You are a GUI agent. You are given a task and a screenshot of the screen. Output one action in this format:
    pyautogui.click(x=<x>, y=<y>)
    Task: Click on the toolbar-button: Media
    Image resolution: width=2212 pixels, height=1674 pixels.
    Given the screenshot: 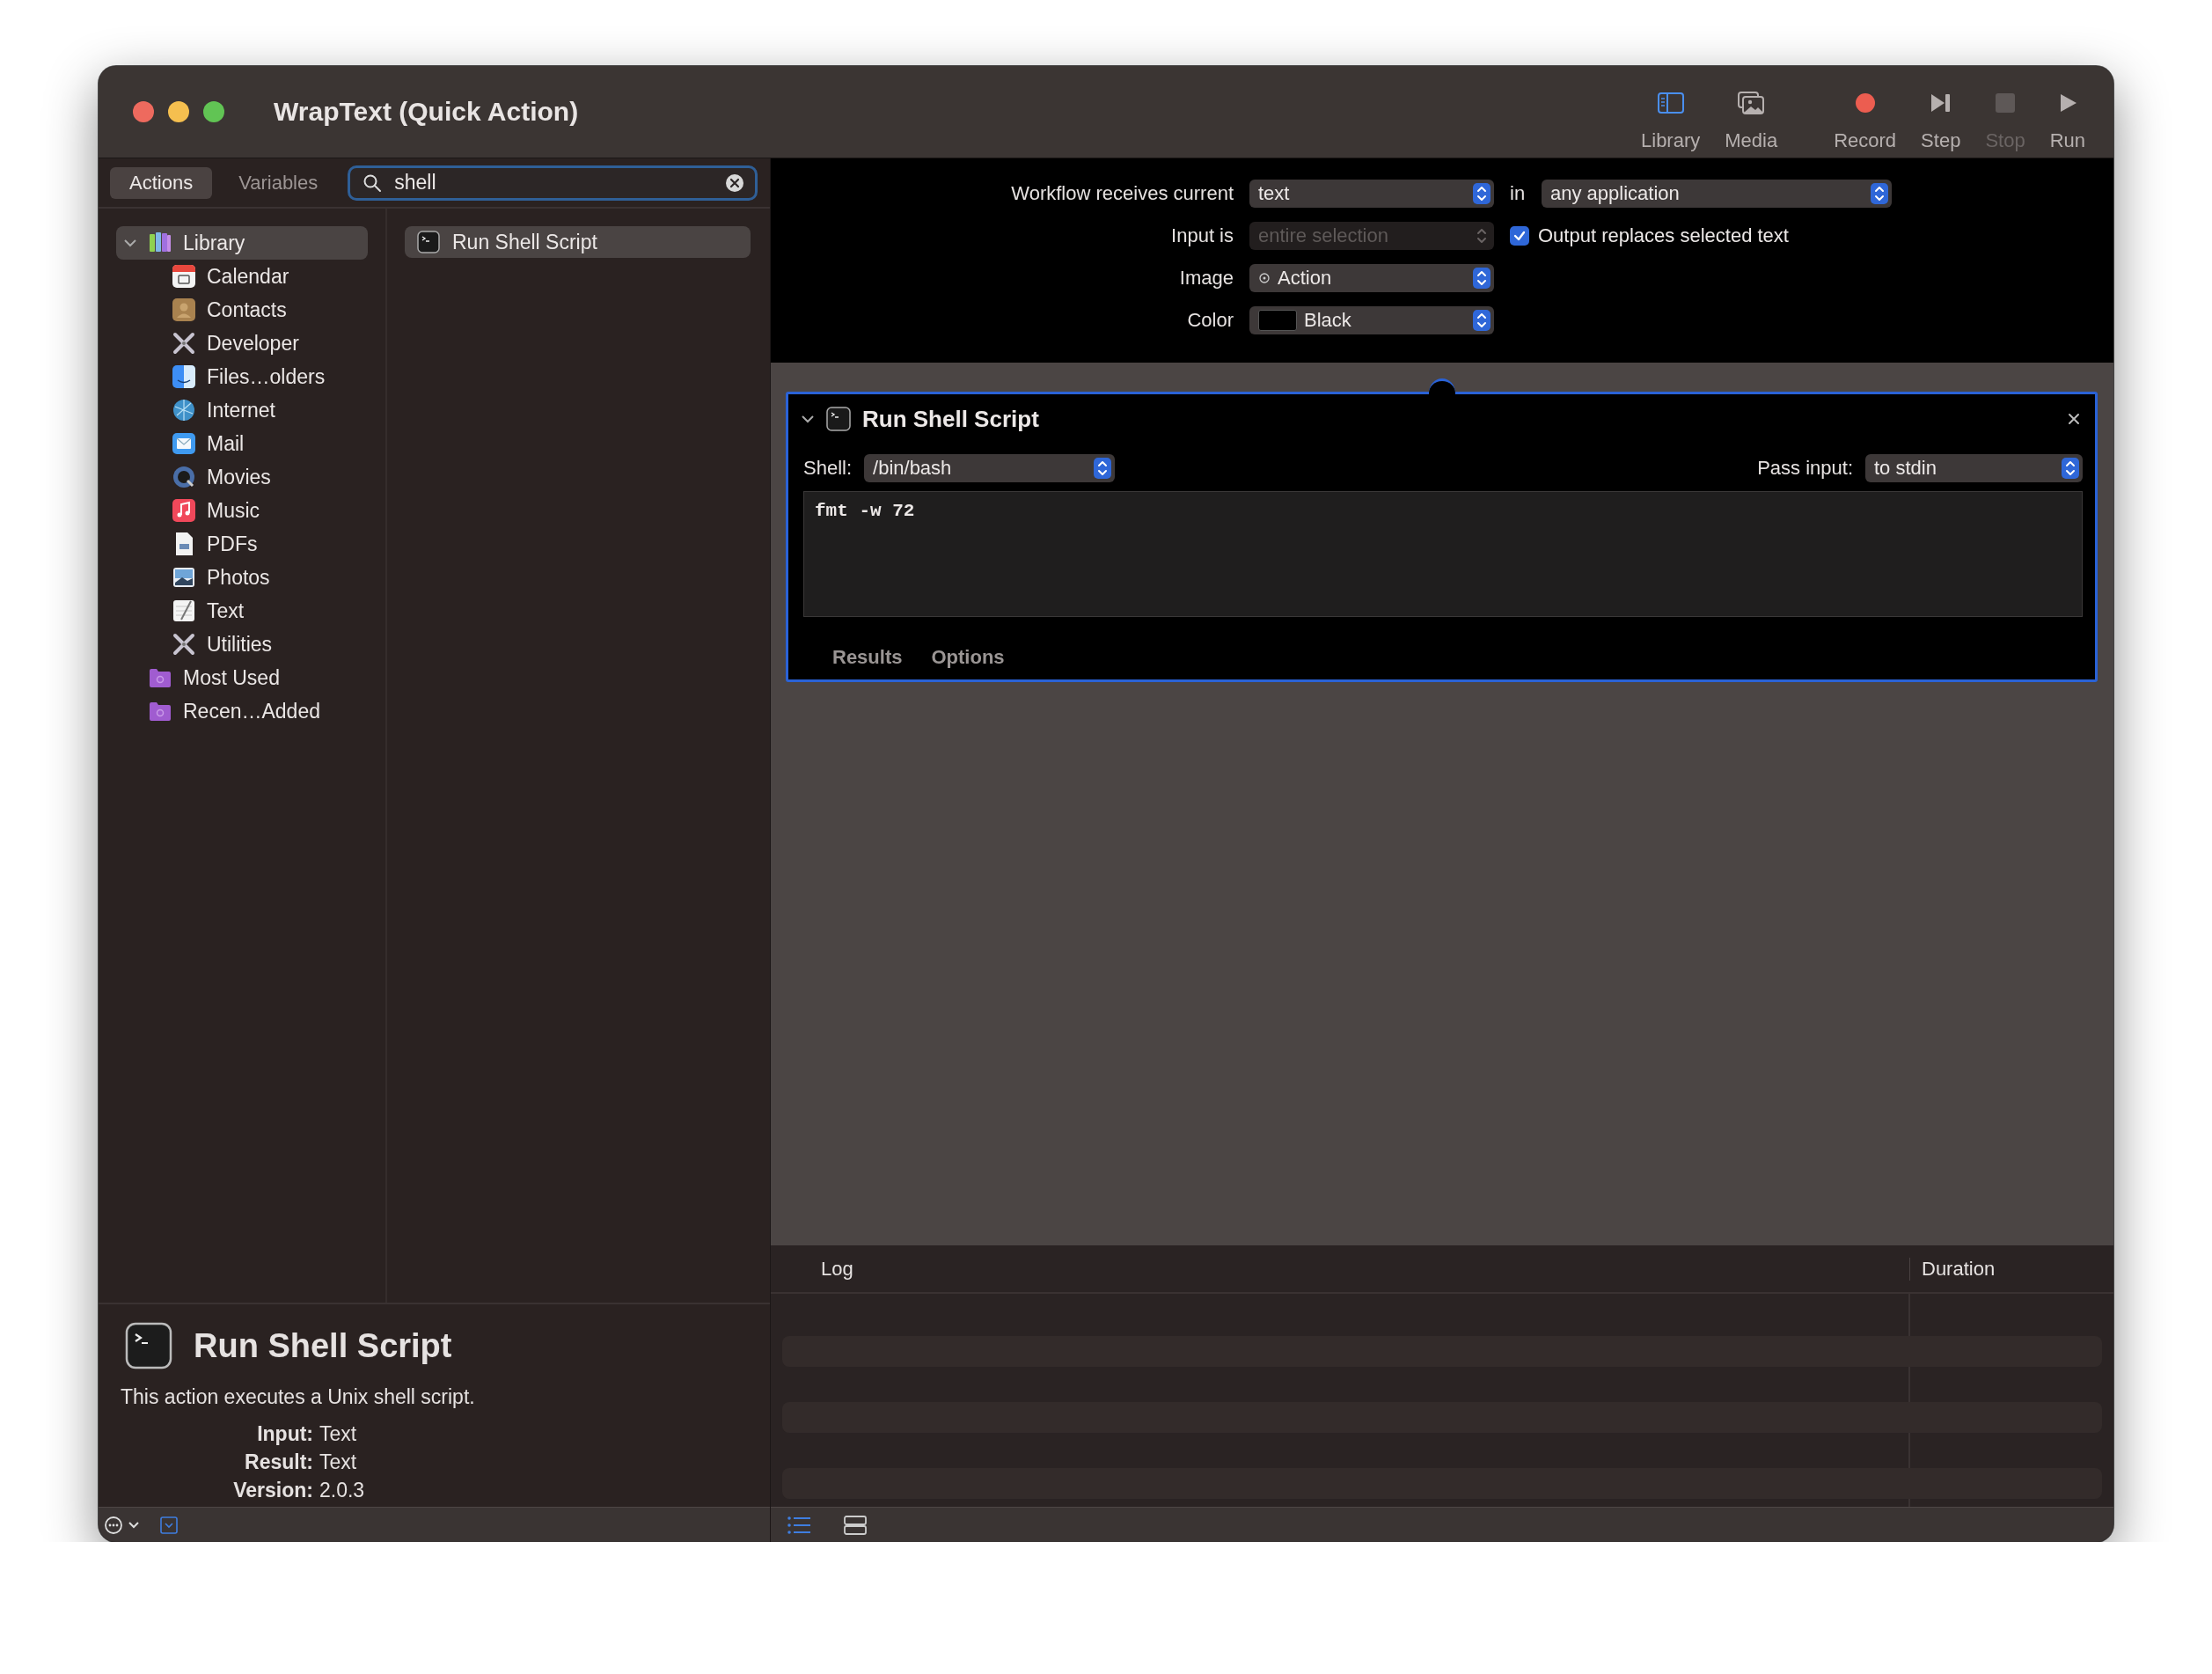 What is the action you would take?
    pyautogui.click(x=1751, y=121)
    